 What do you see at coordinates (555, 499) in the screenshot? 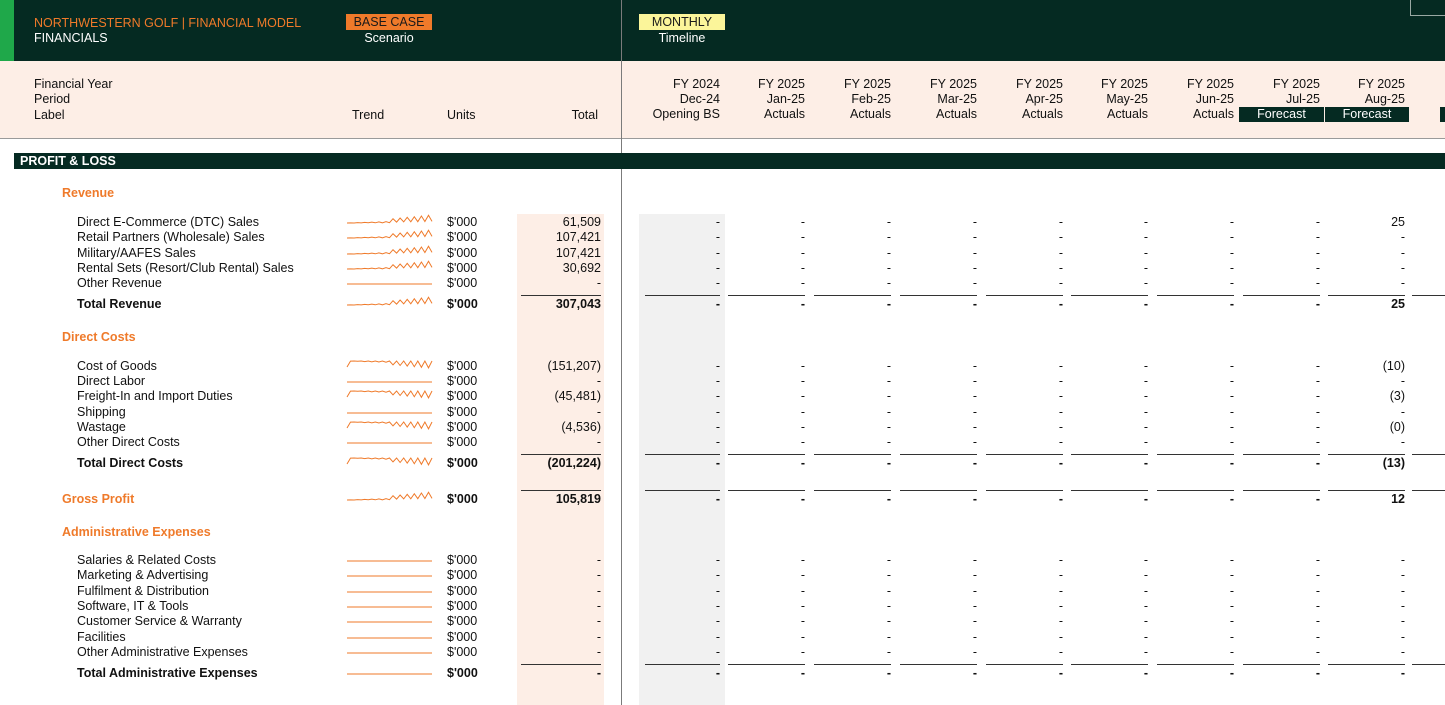
I see `row-total: 105,819` at bounding box center [555, 499].